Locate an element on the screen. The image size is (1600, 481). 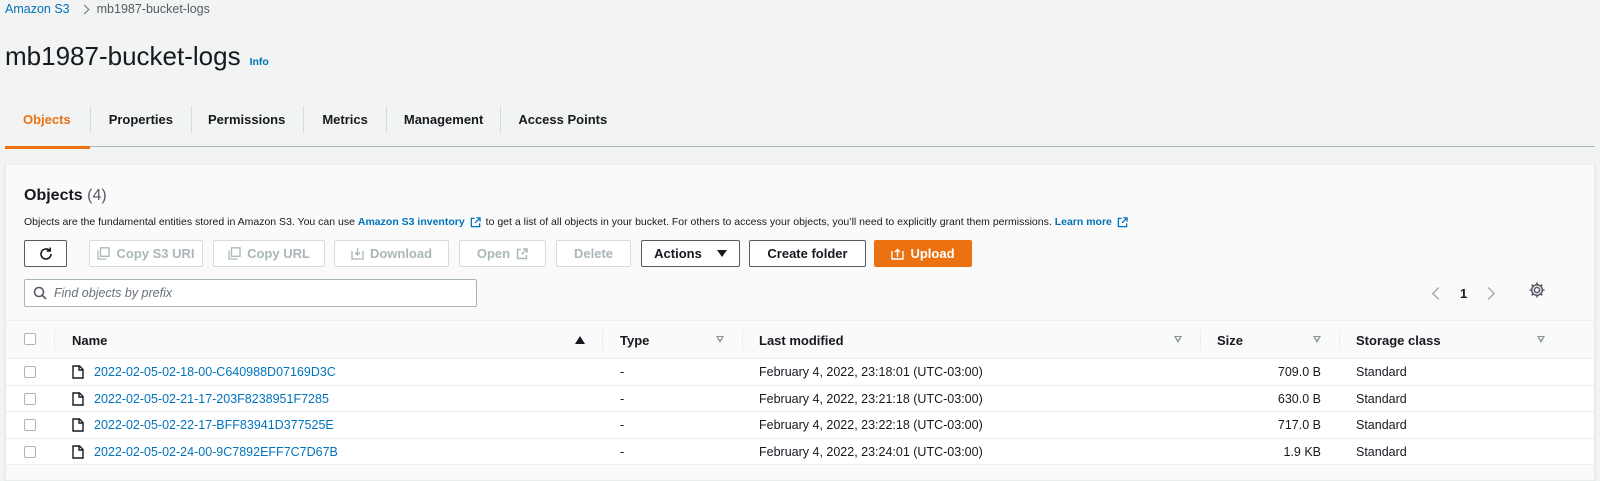
column-label: Size is located at coordinates (1230, 340).